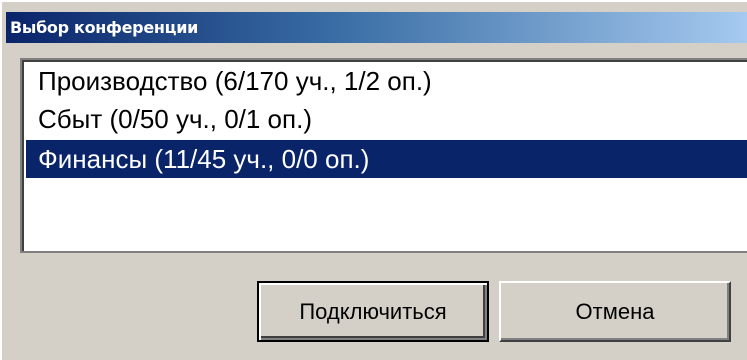 This screenshot has width=747, height=360. Describe the element at coordinates (235, 81) in the screenshot. I see `conference-item-label: Производство (6/170 уч., 1/2 оп.)` at that location.